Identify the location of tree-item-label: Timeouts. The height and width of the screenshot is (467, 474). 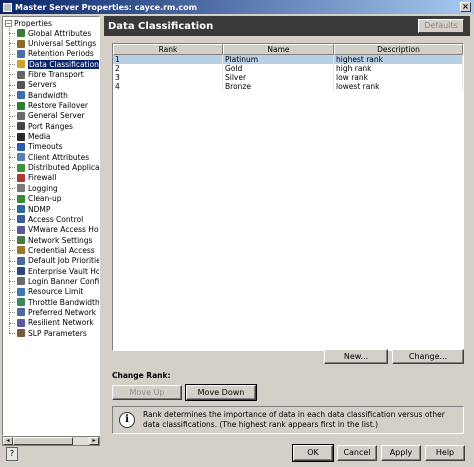
(45, 147).